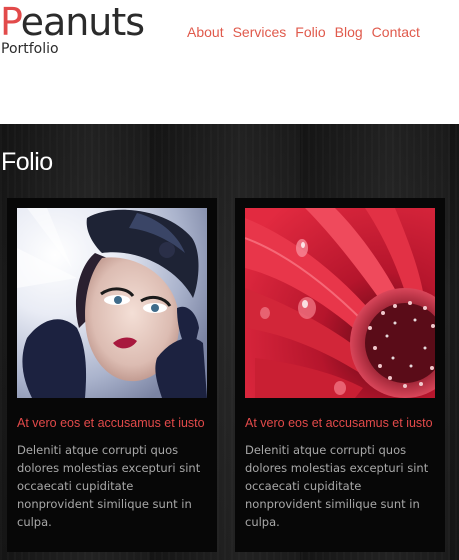 Image resolution: width=459 pixels, height=560 pixels. Describe the element at coordinates (349, 32) in the screenshot. I see `nav-blog-link: Blog` at that location.